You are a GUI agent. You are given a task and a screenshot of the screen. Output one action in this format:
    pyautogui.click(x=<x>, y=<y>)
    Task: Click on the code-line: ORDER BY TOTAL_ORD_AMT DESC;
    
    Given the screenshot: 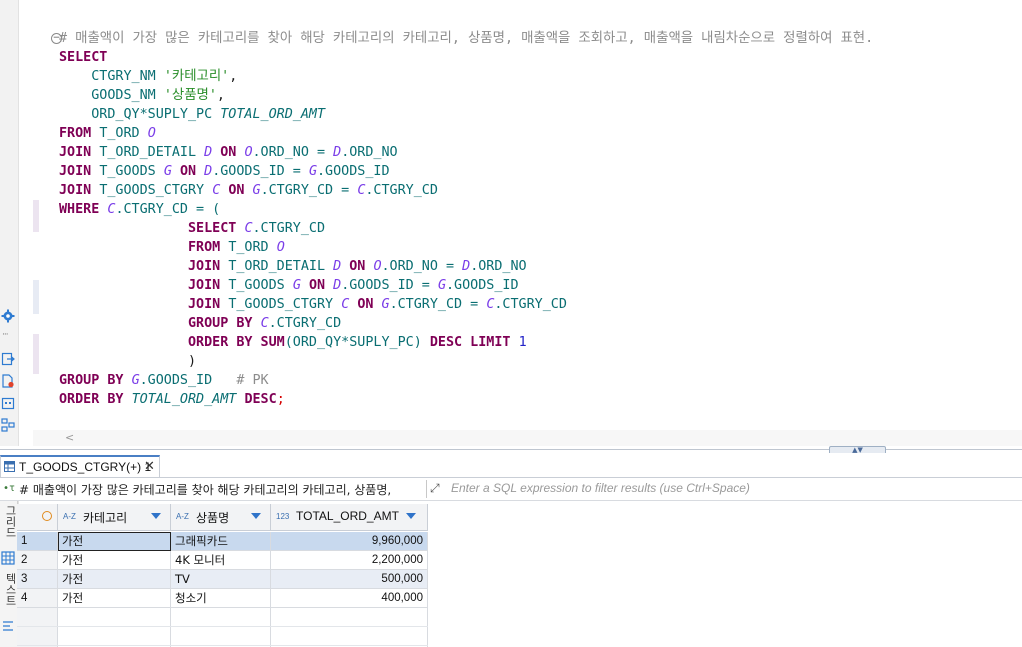 What is the action you would take?
    pyautogui.click(x=466, y=399)
    